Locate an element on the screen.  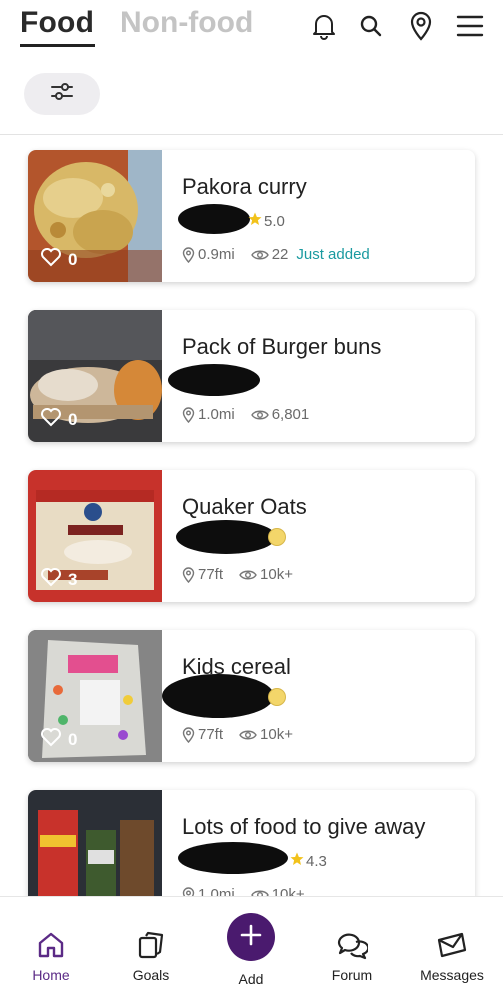
listing-card: 3 Quaker Oats 77ft 10k+ is located at coordinates (251, 536).